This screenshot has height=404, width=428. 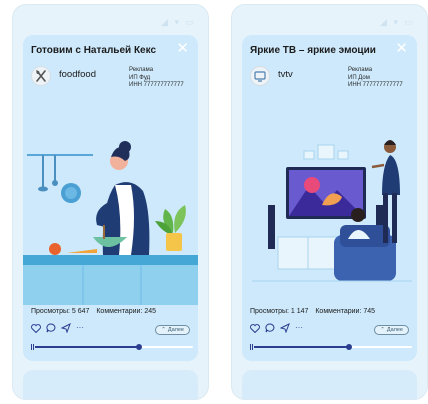 I want to click on ad-company: ИП Дом, so click(x=359, y=77).